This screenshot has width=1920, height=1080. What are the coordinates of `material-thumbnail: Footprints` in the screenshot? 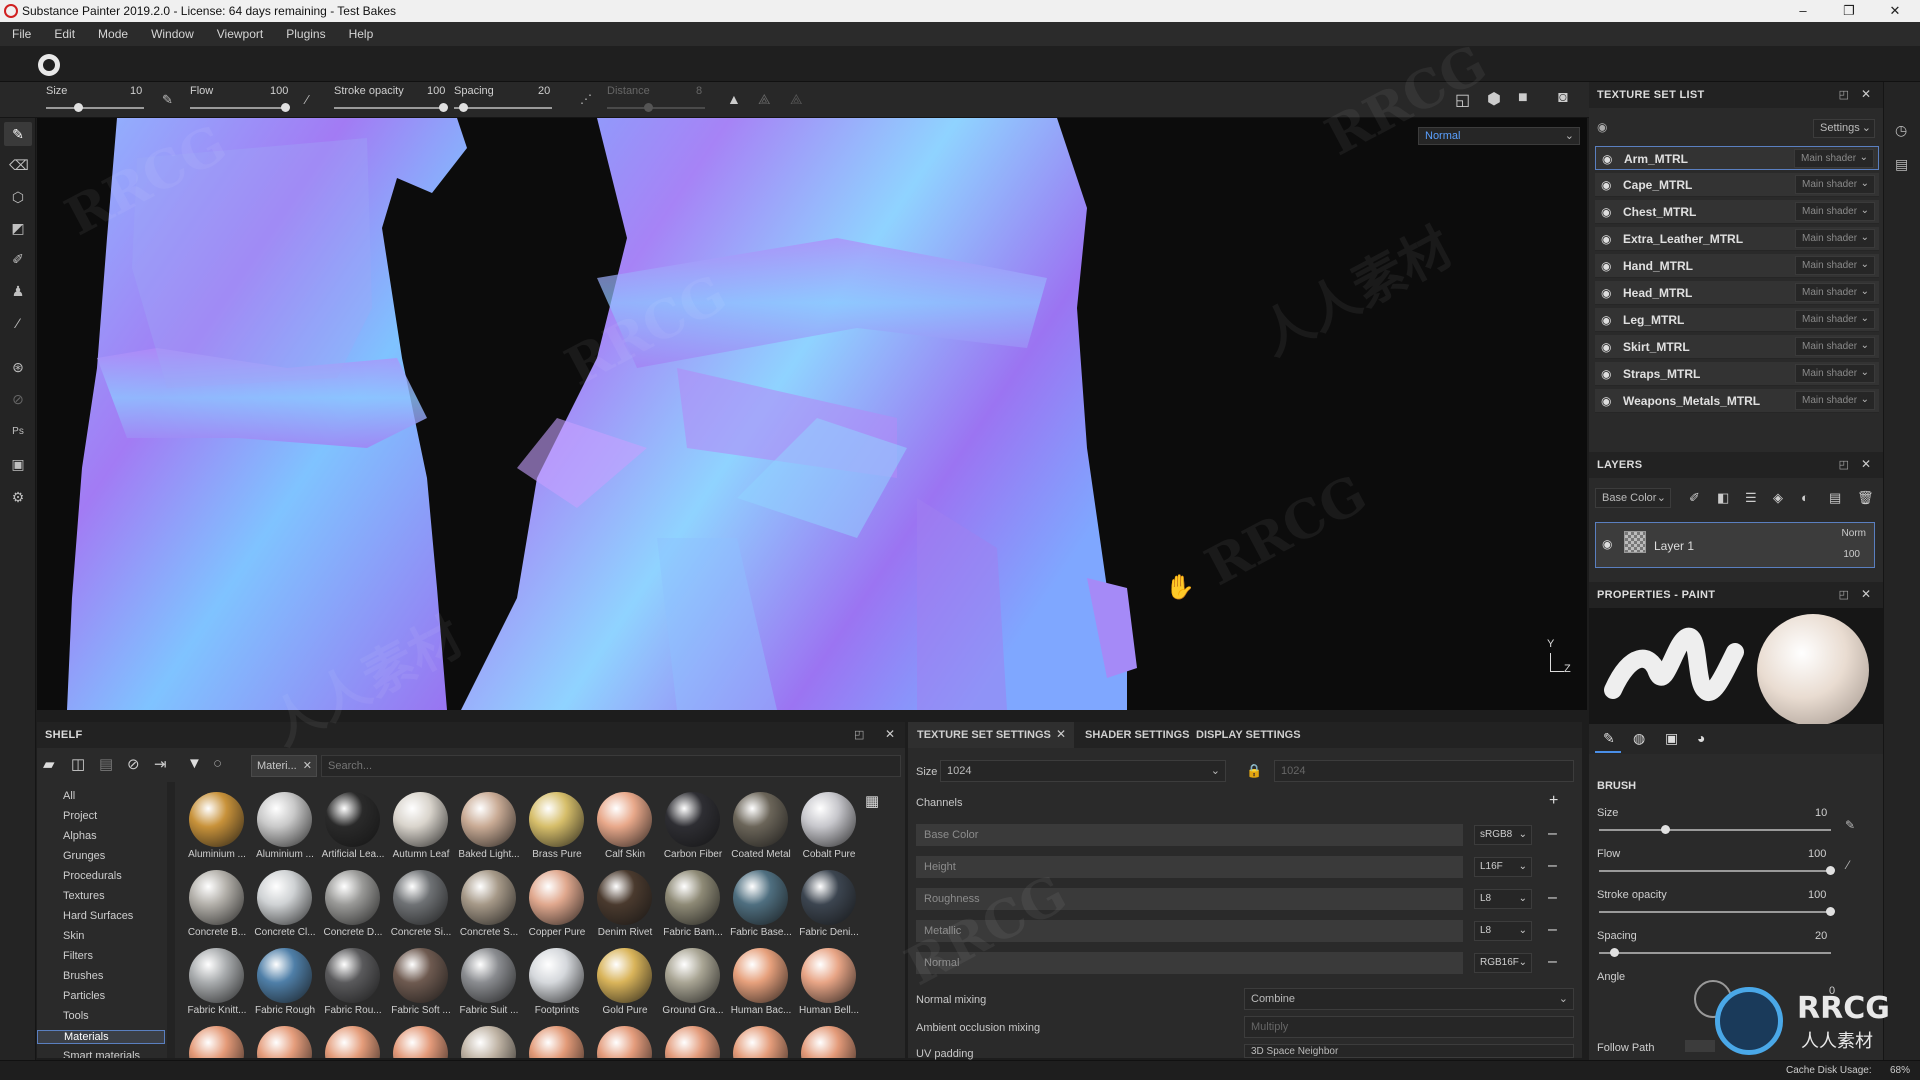 It's located at (556, 986).